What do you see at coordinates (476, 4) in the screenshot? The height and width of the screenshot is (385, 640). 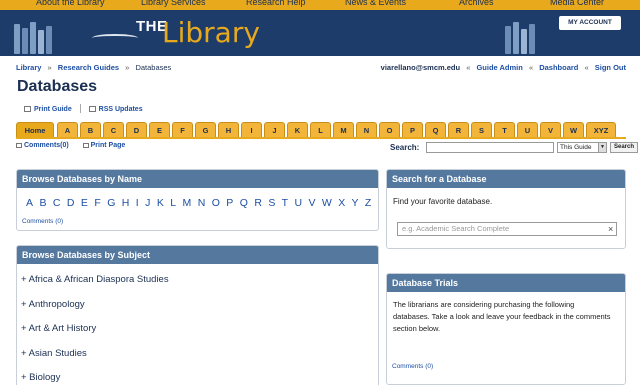 I see `top-nav-archives: Archives` at bounding box center [476, 4].